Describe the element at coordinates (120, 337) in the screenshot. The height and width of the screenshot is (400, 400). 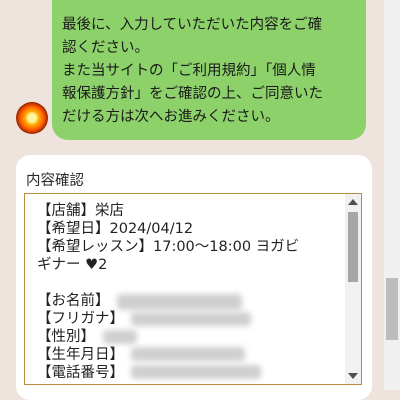
I see `redacted-gender` at that location.